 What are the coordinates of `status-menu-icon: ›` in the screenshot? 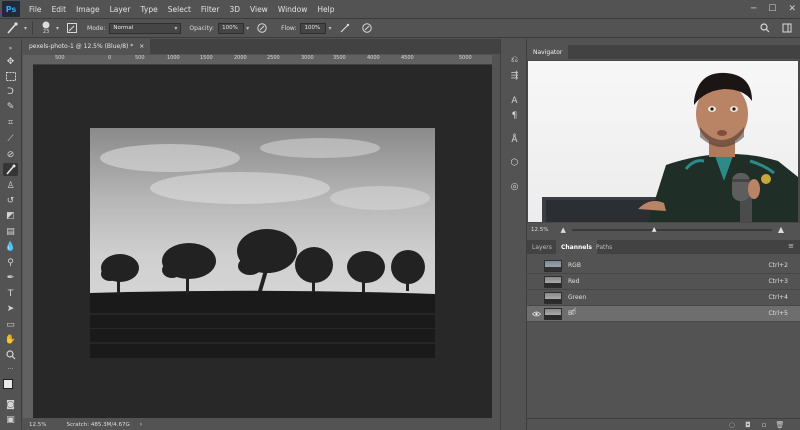 It's located at (141, 424).